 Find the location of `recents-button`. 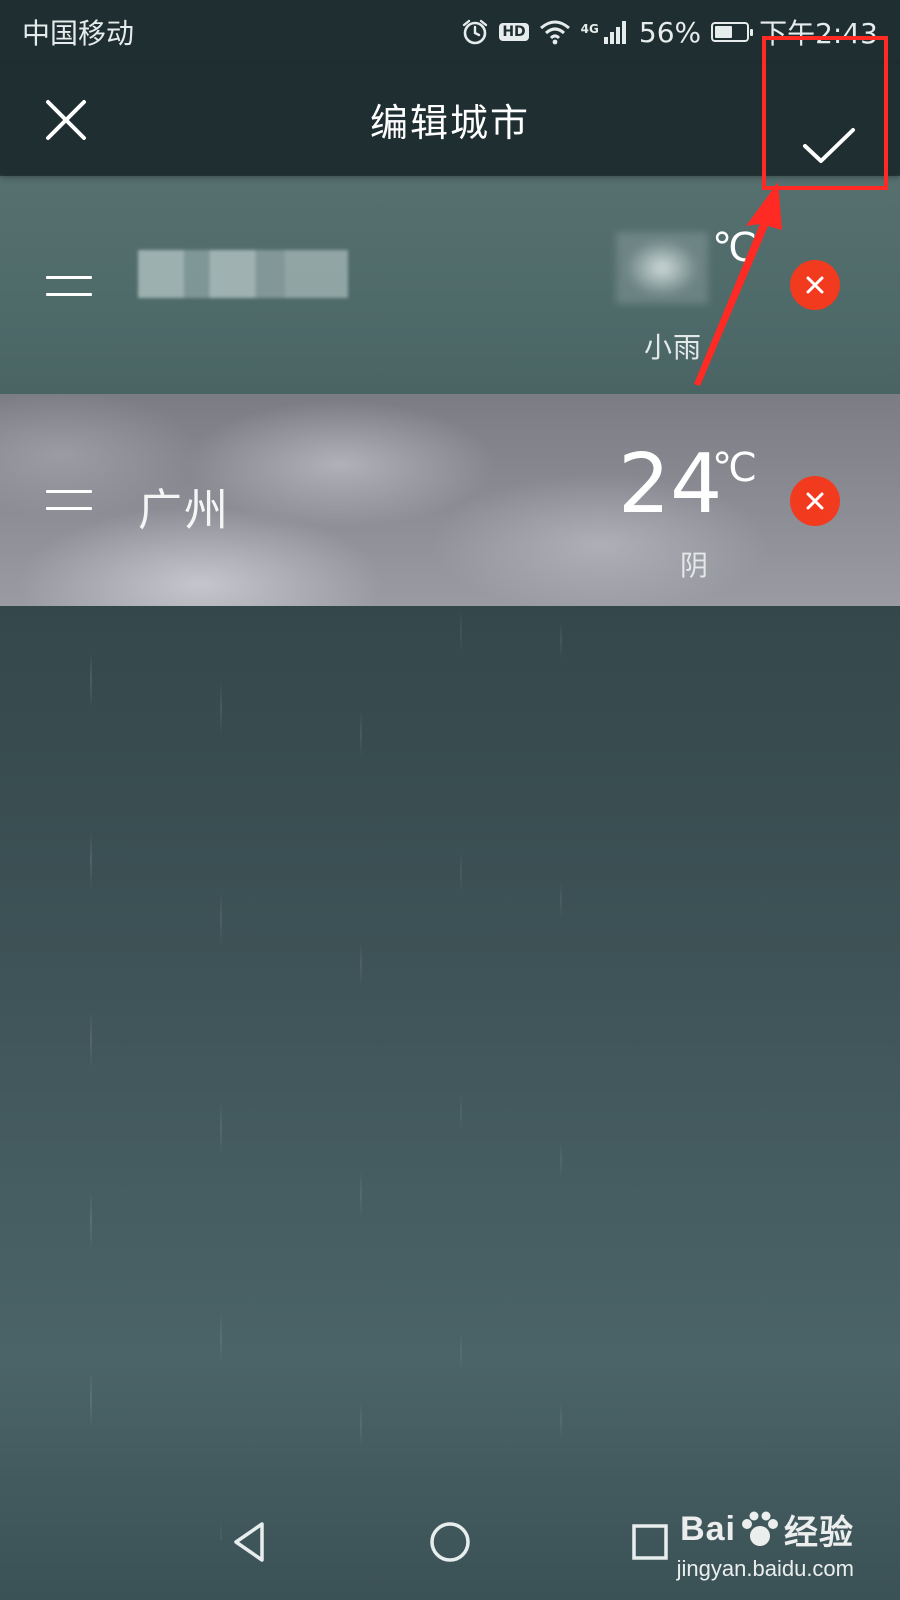

recents-button is located at coordinates (650, 1542).